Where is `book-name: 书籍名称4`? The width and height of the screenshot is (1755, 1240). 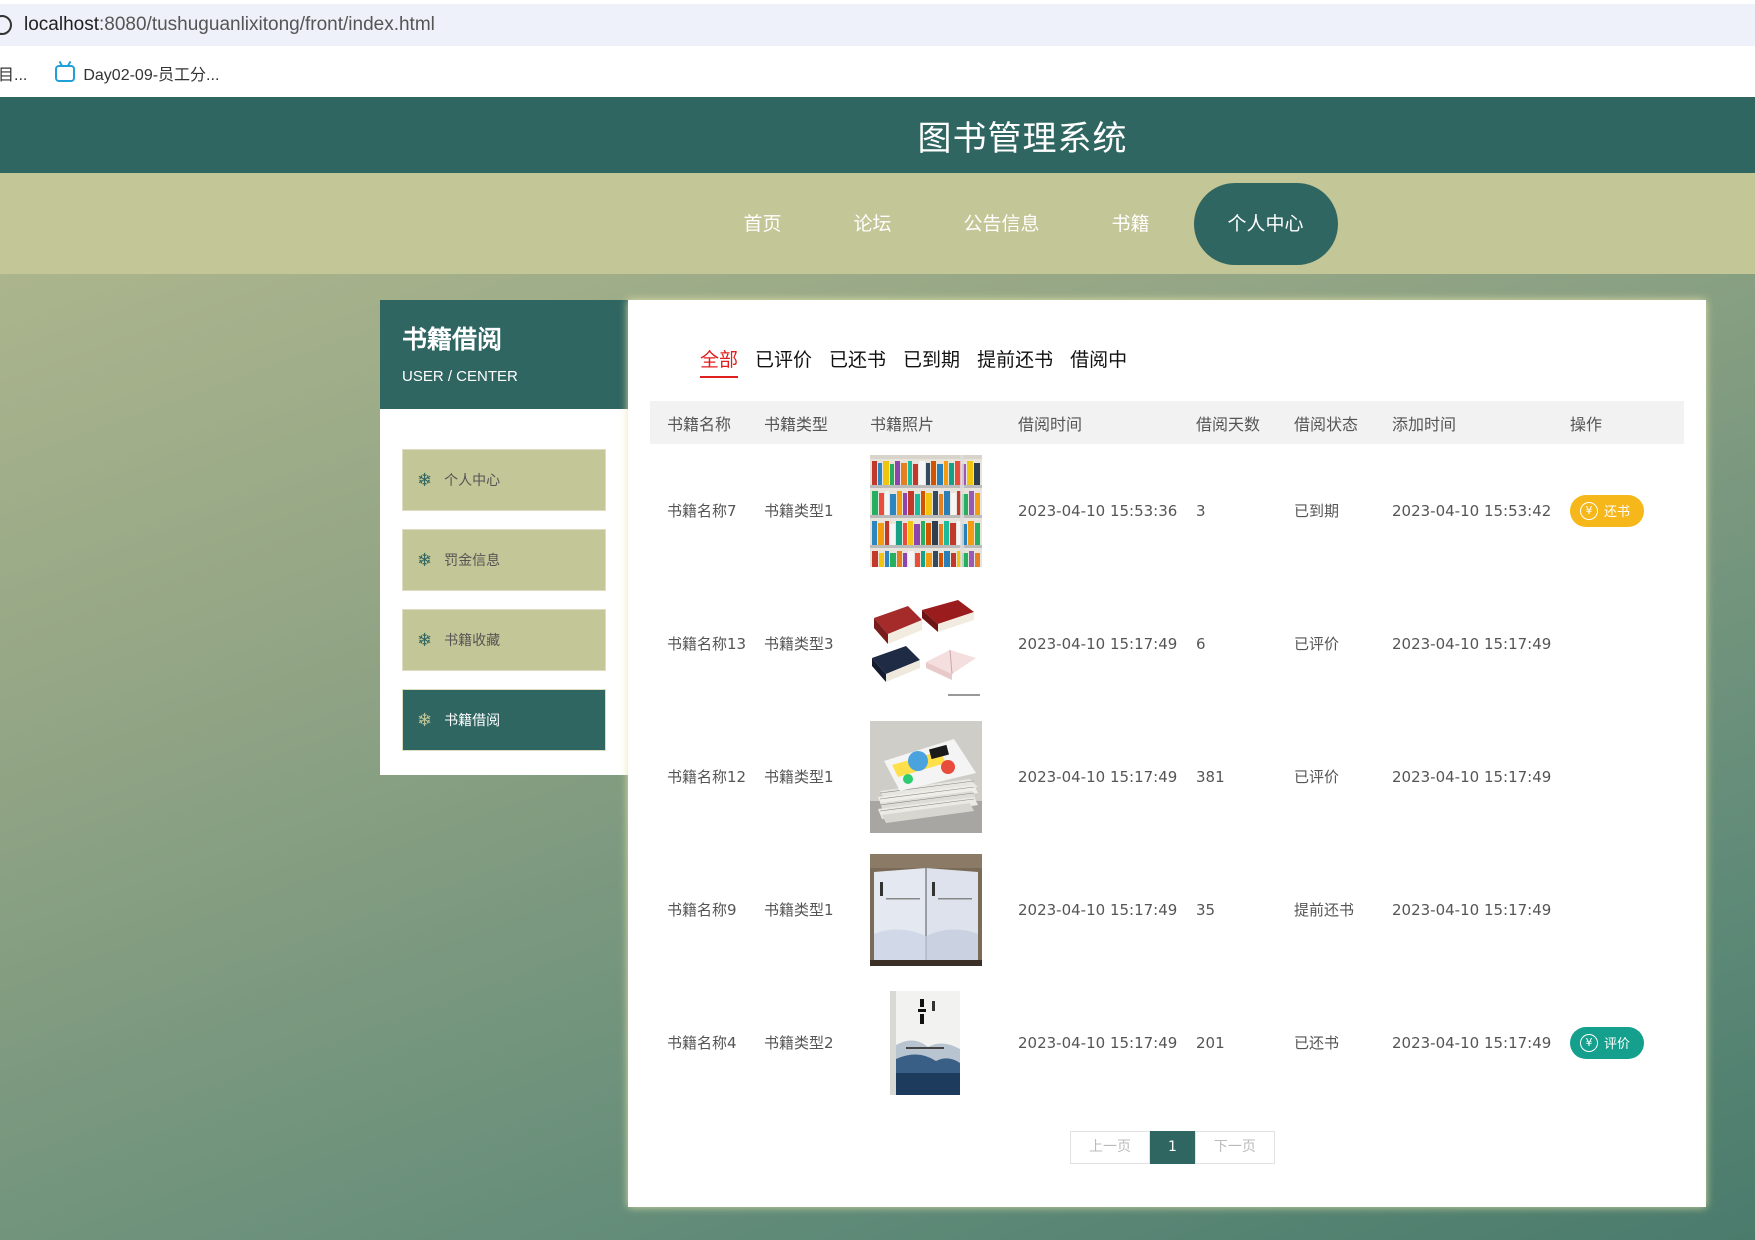
book-name: 书籍名称4 is located at coordinates (702, 1043).